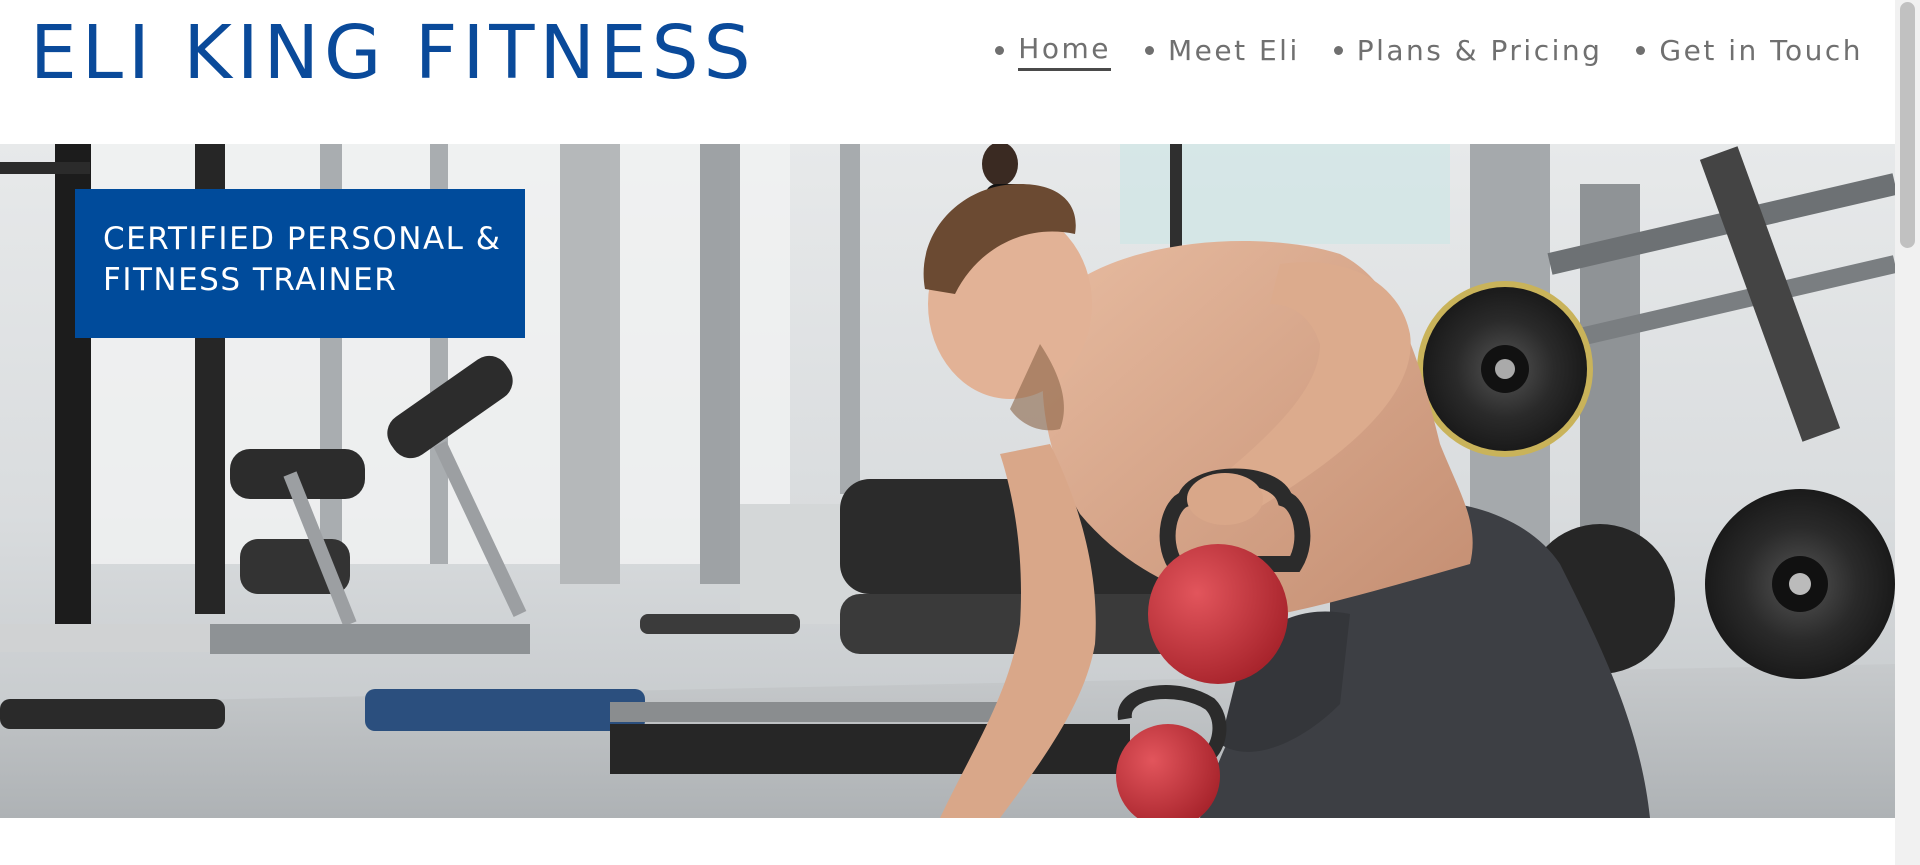 The height and width of the screenshot is (865, 1920). Describe the element at coordinates (1907, 432) in the screenshot. I see `vertical-scrollbar` at that location.